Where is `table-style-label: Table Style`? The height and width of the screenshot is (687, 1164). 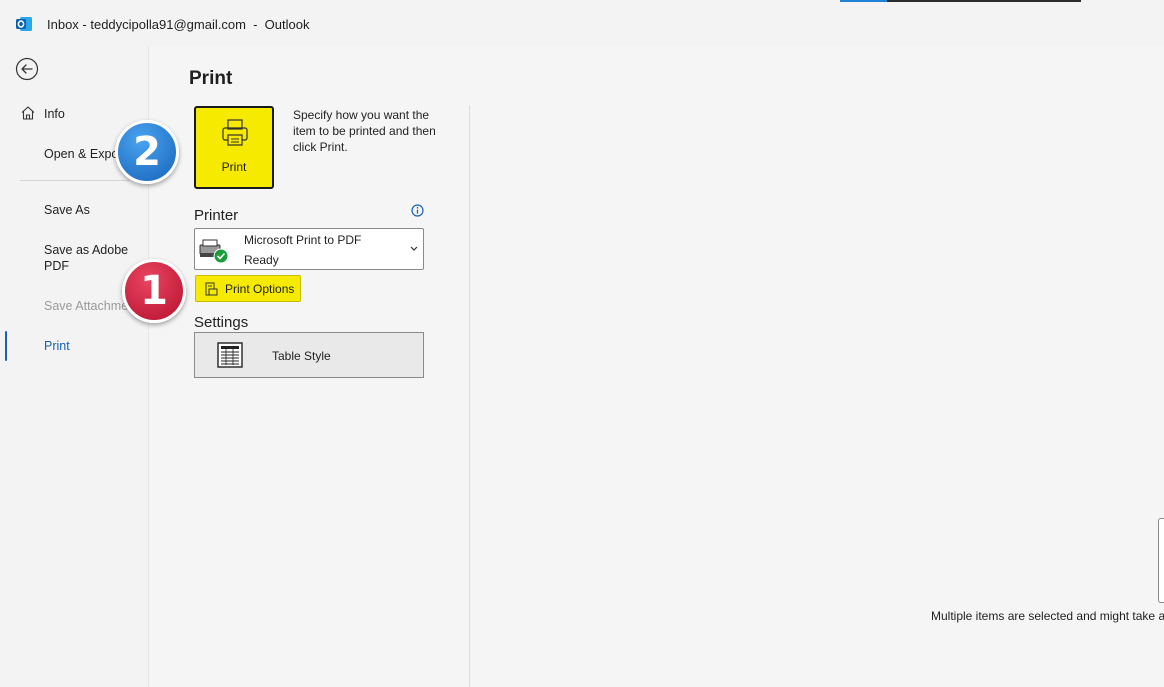 table-style-label: Table Style is located at coordinates (301, 356).